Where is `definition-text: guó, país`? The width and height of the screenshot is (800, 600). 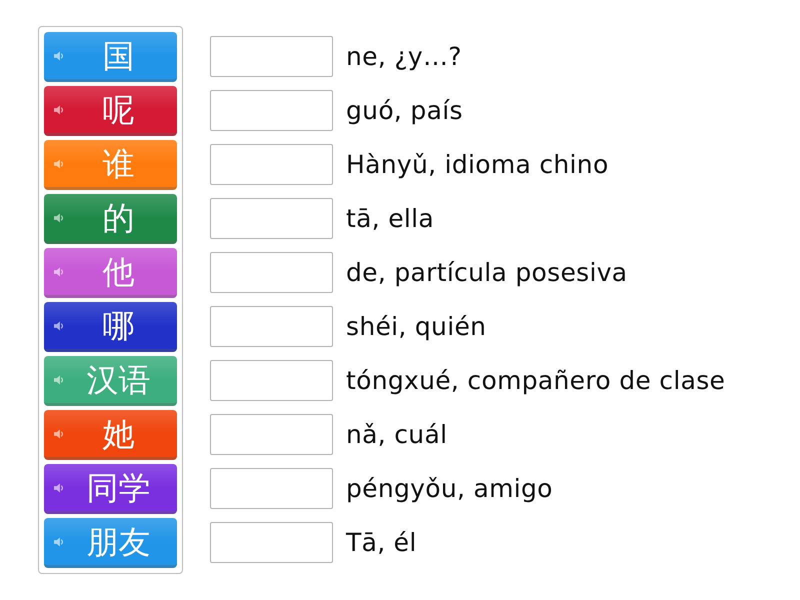 definition-text: guó, país is located at coordinates (404, 110).